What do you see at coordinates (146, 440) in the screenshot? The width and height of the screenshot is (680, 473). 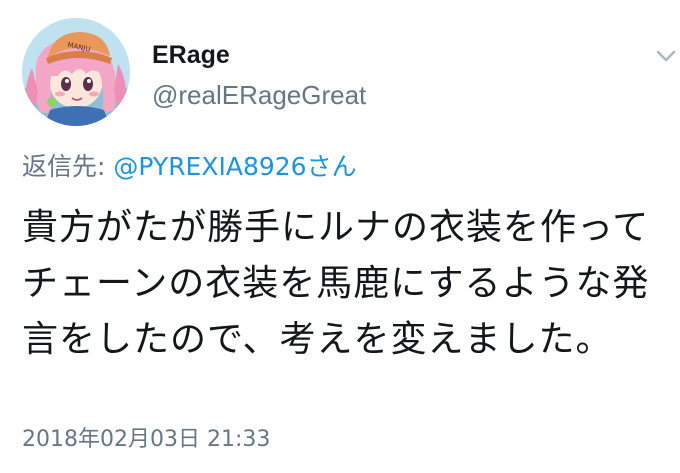 I see `tweet-timestamp: 2018年02月03日 21:33` at bounding box center [146, 440].